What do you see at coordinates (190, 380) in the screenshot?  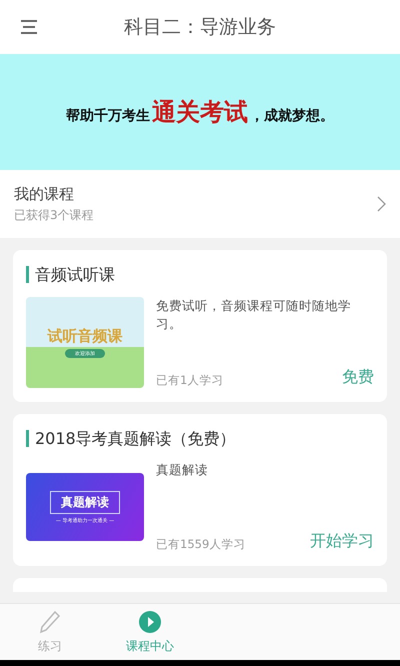 I see `learner-count: 已有1人学习` at bounding box center [190, 380].